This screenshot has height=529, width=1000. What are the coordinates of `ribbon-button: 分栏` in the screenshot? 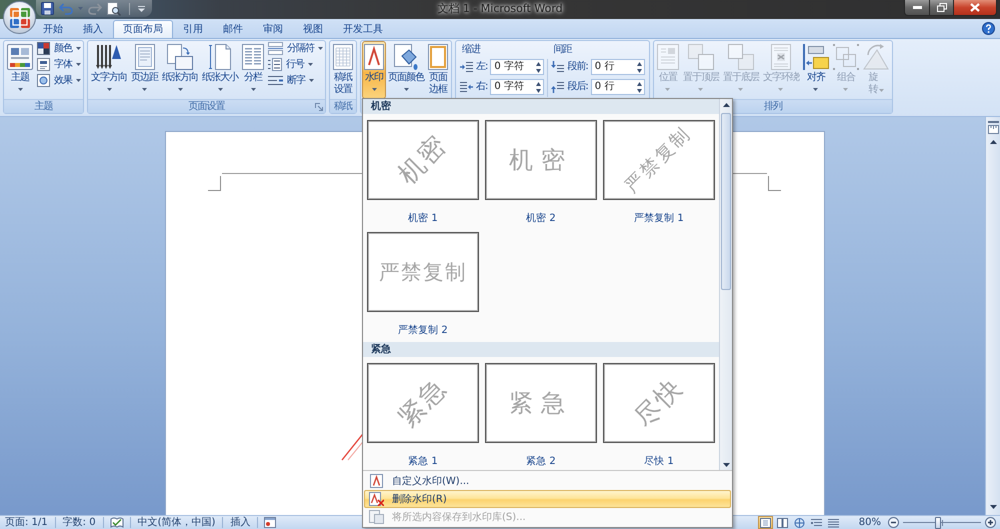 It's located at (253, 70).